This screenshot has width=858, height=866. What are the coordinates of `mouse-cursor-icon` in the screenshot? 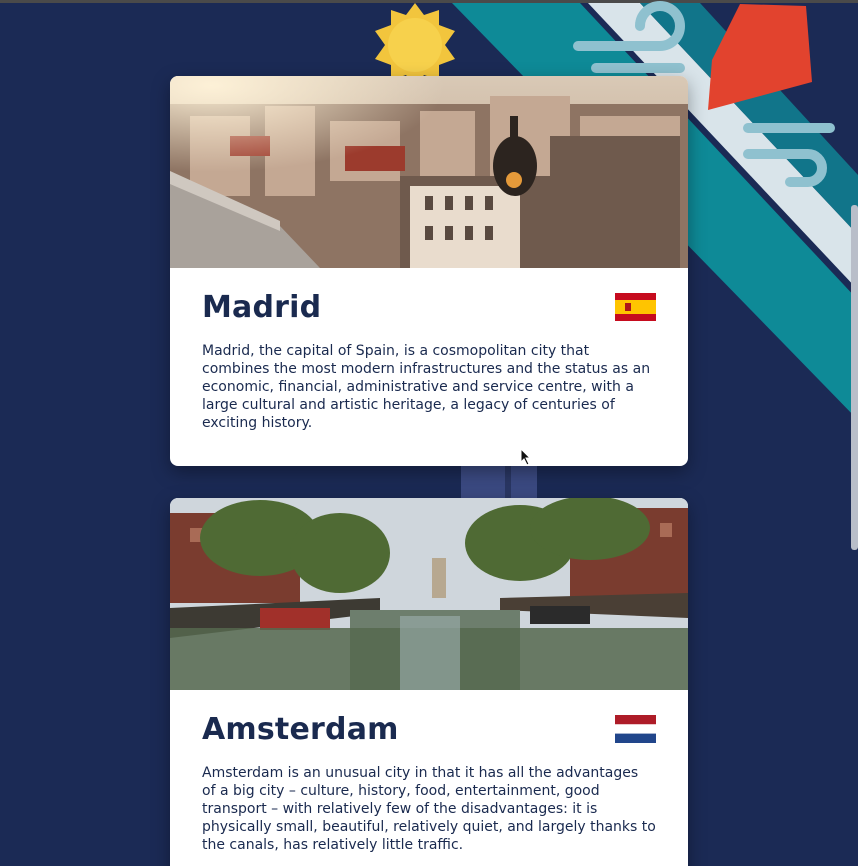 It's located at (526, 457).